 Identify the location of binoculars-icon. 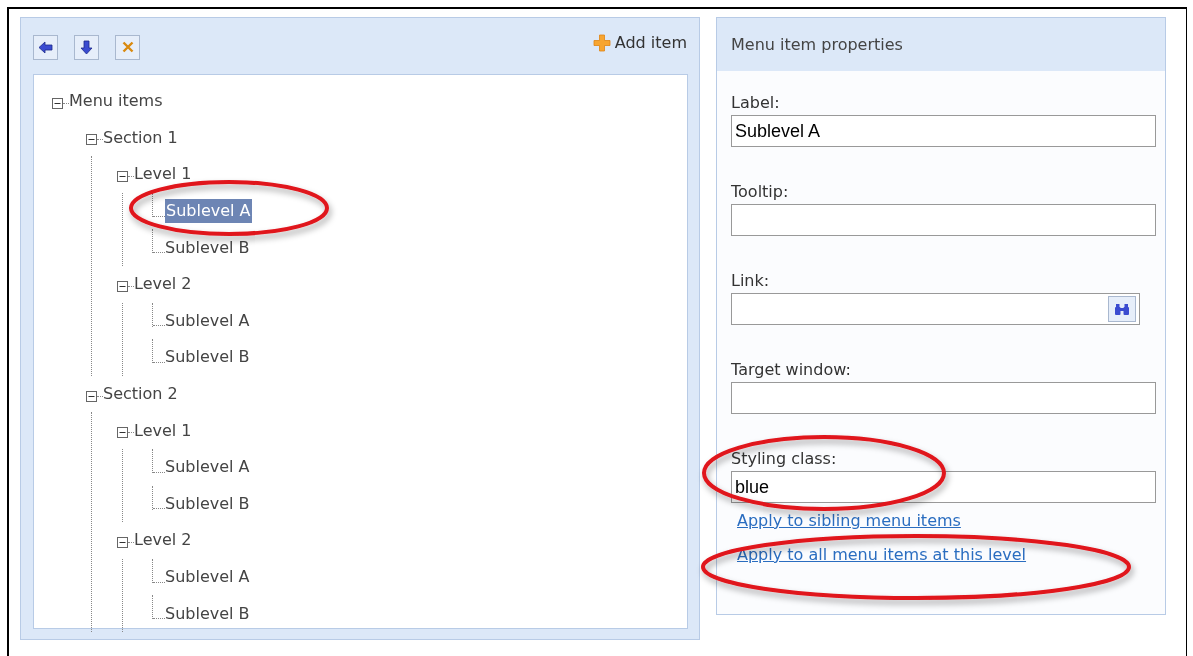
(1122, 309).